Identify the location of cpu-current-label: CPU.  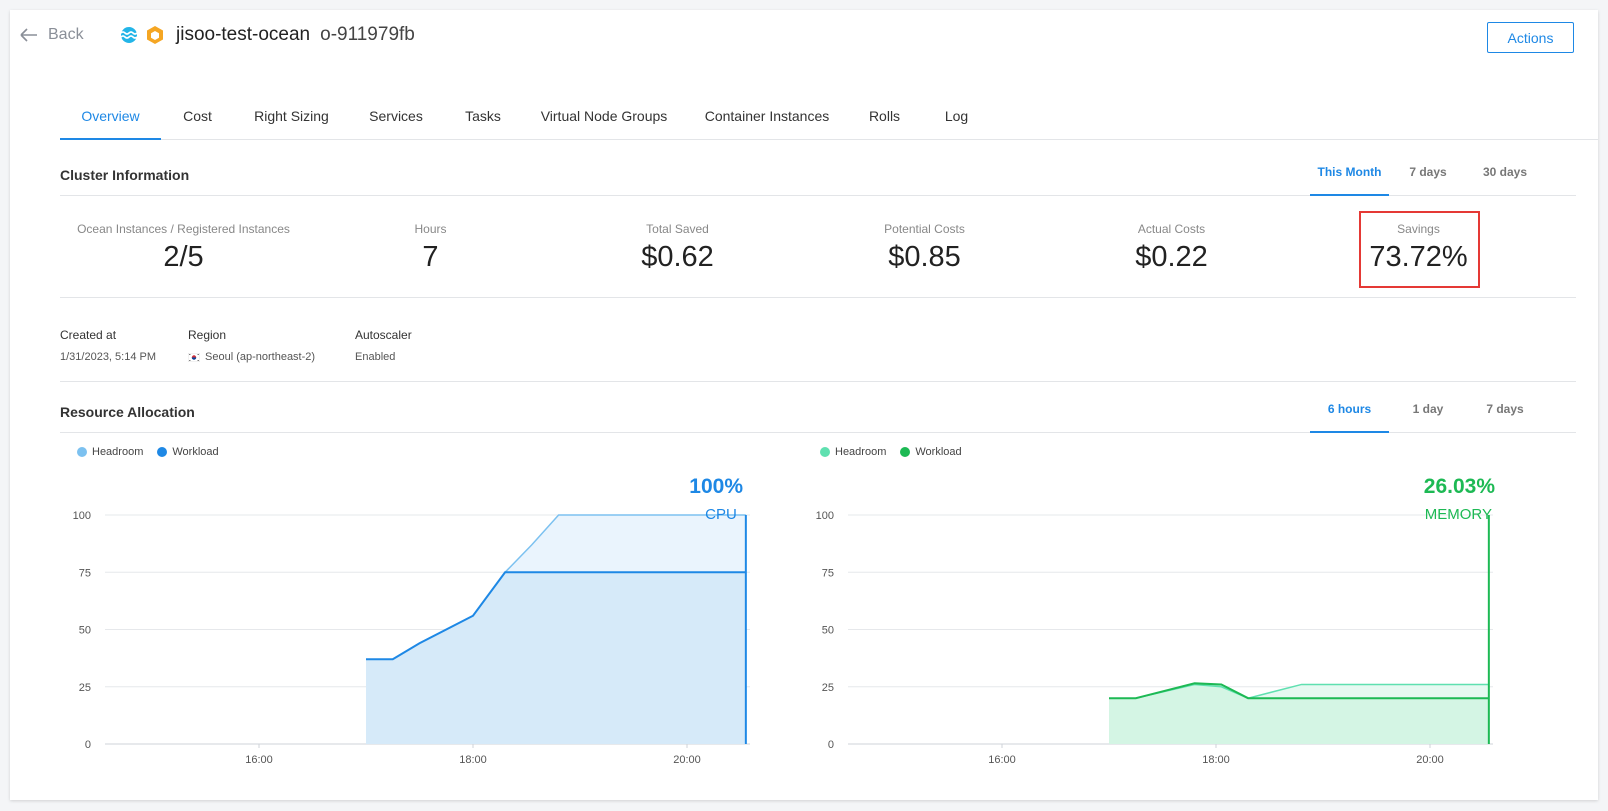
(721, 514).